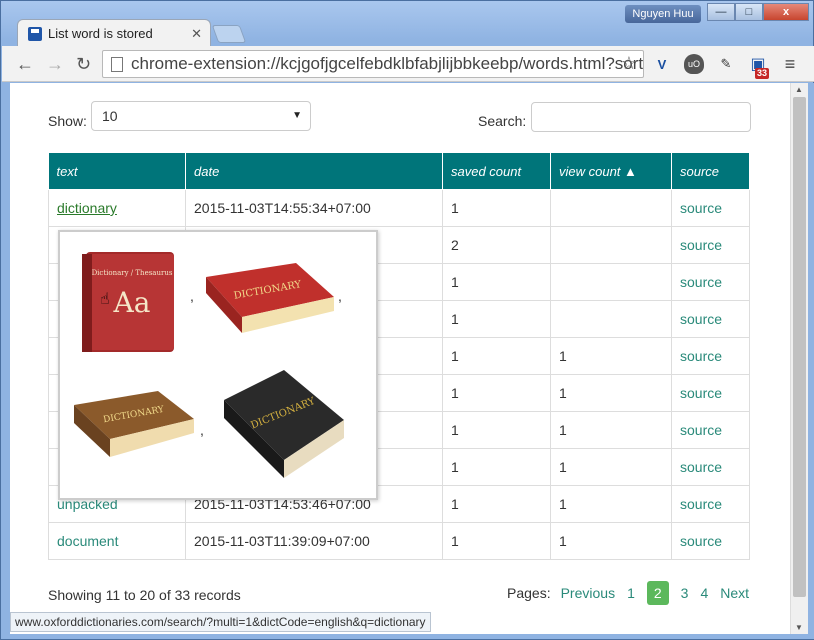 Image resolution: width=814 pixels, height=640 pixels. I want to click on header-date: date, so click(314, 171).